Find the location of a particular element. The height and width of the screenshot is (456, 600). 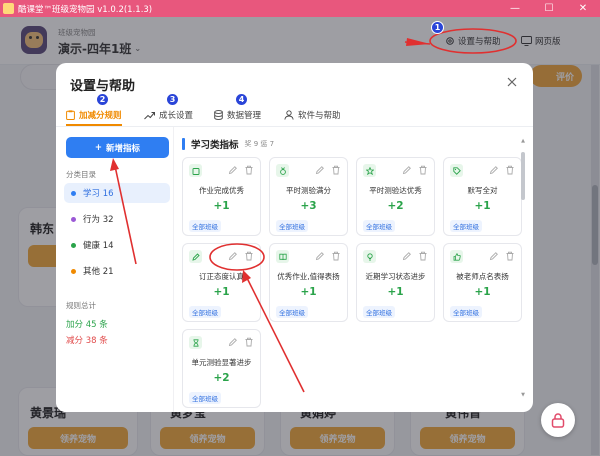

rule-name: 优秀作业,值得表扬 is located at coordinates (308, 276).